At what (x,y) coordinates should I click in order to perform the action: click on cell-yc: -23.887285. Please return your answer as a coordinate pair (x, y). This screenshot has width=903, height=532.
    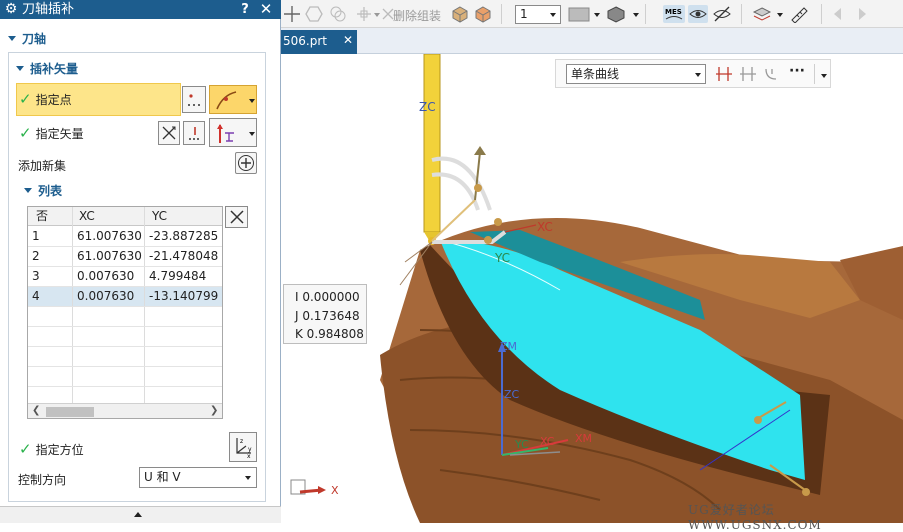
    Looking at the image, I should click on (184, 236).